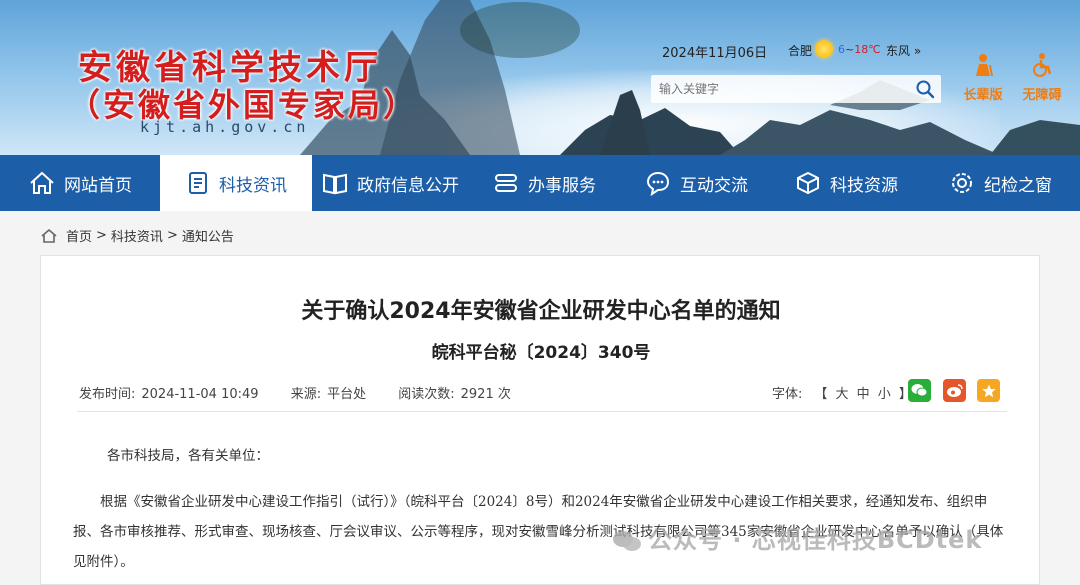 This screenshot has width=1080, height=585. I want to click on nav-item-interaction: 互动交流, so click(696, 183).